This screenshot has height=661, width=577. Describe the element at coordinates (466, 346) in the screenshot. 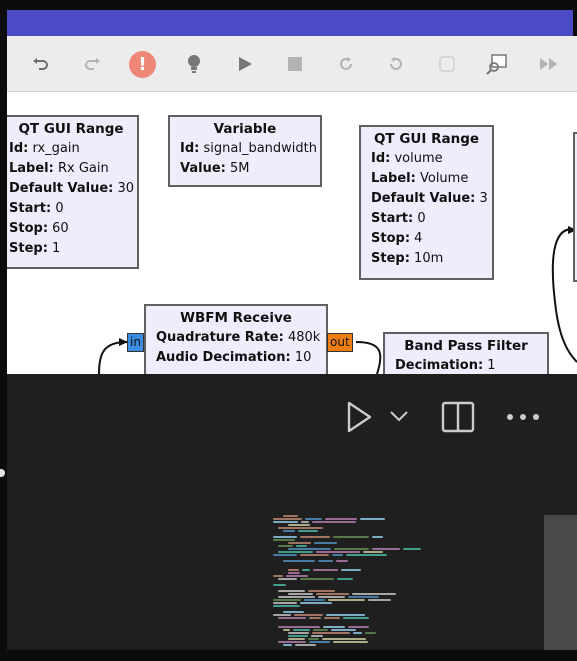

I see `block-title: Band Pass Filter` at that location.